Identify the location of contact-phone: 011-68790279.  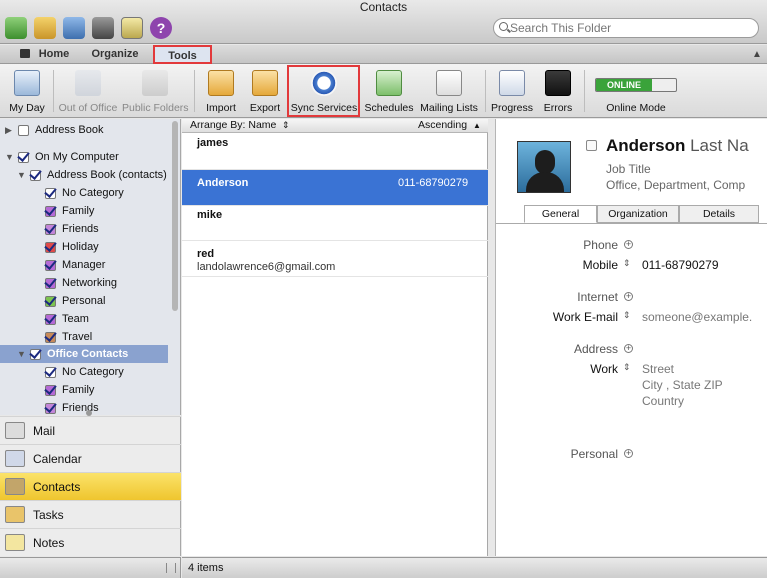
(433, 183).